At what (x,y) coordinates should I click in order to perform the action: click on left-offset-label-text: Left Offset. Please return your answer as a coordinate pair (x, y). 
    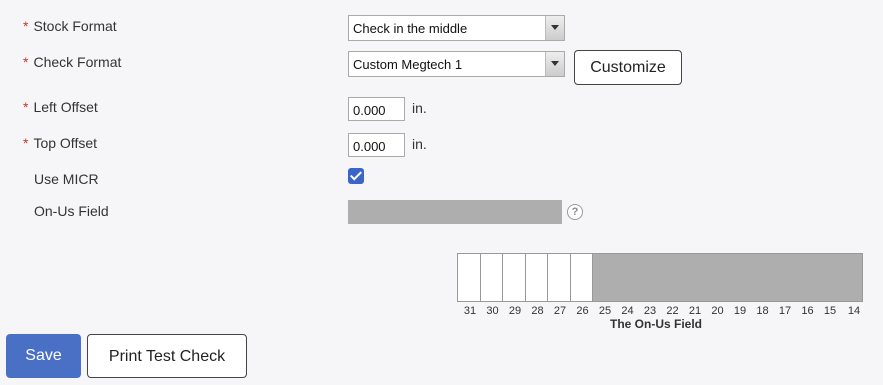
    Looking at the image, I should click on (65, 107).